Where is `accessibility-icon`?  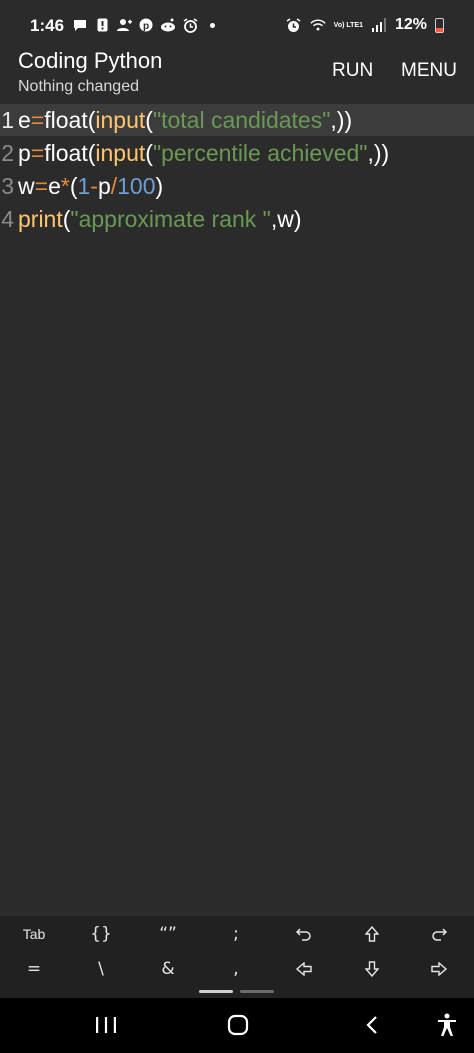
accessibility-icon is located at coordinates (447, 1024).